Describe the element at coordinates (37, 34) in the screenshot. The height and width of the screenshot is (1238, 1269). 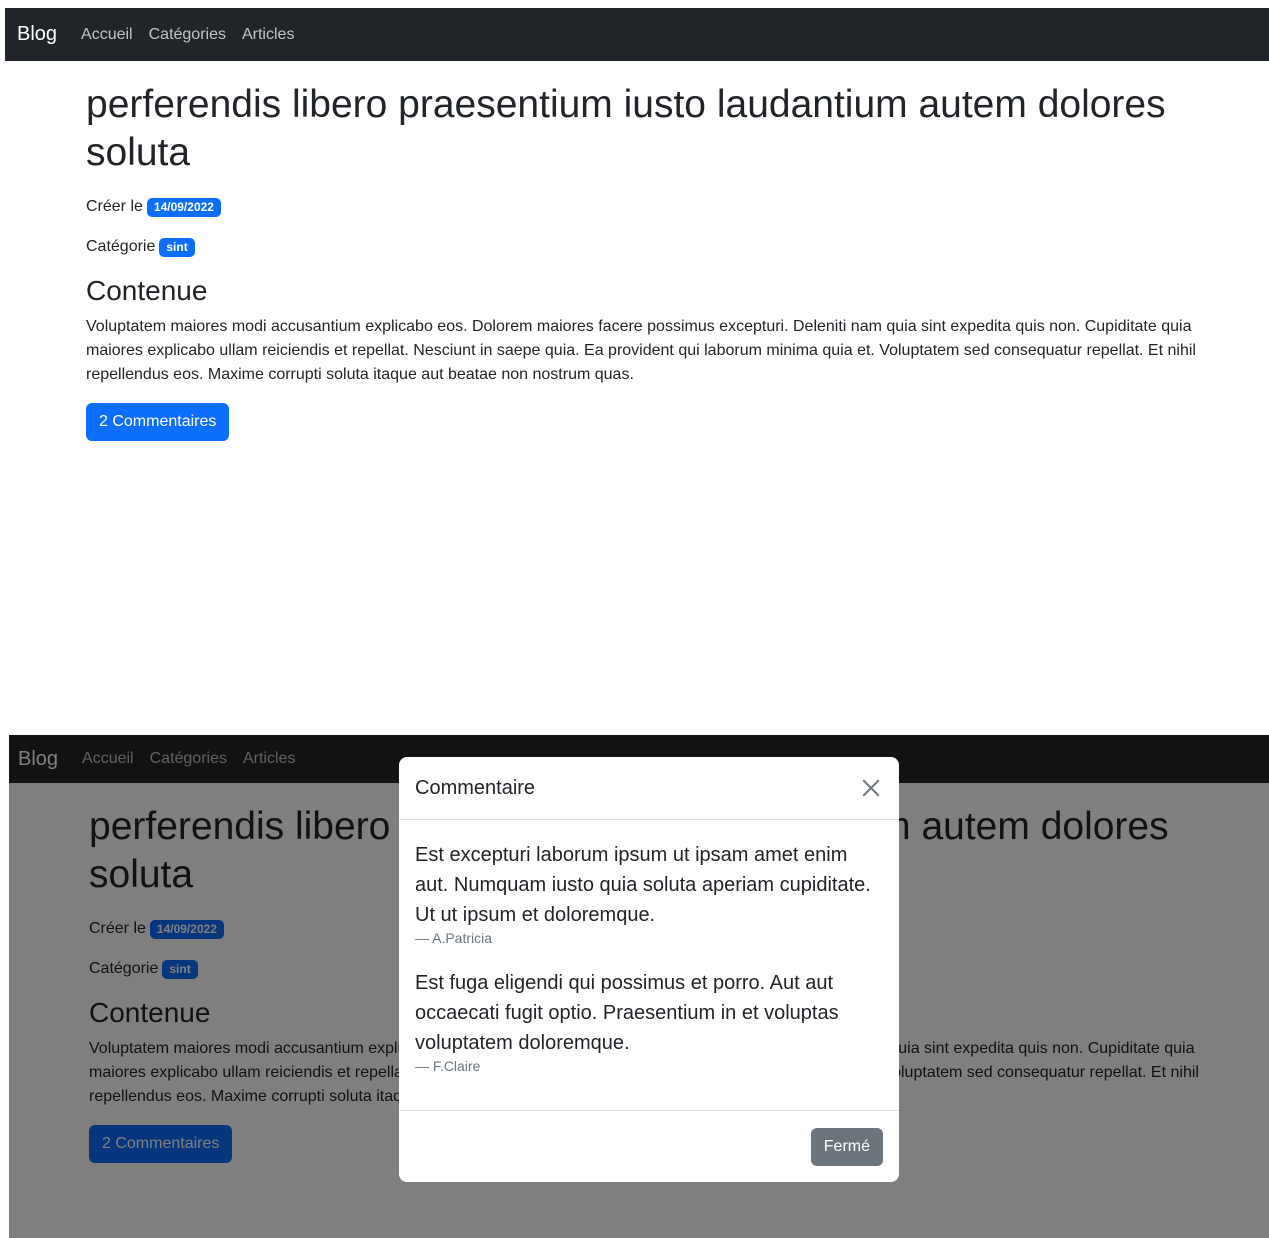
I see `navbar-brand: Blog` at that location.